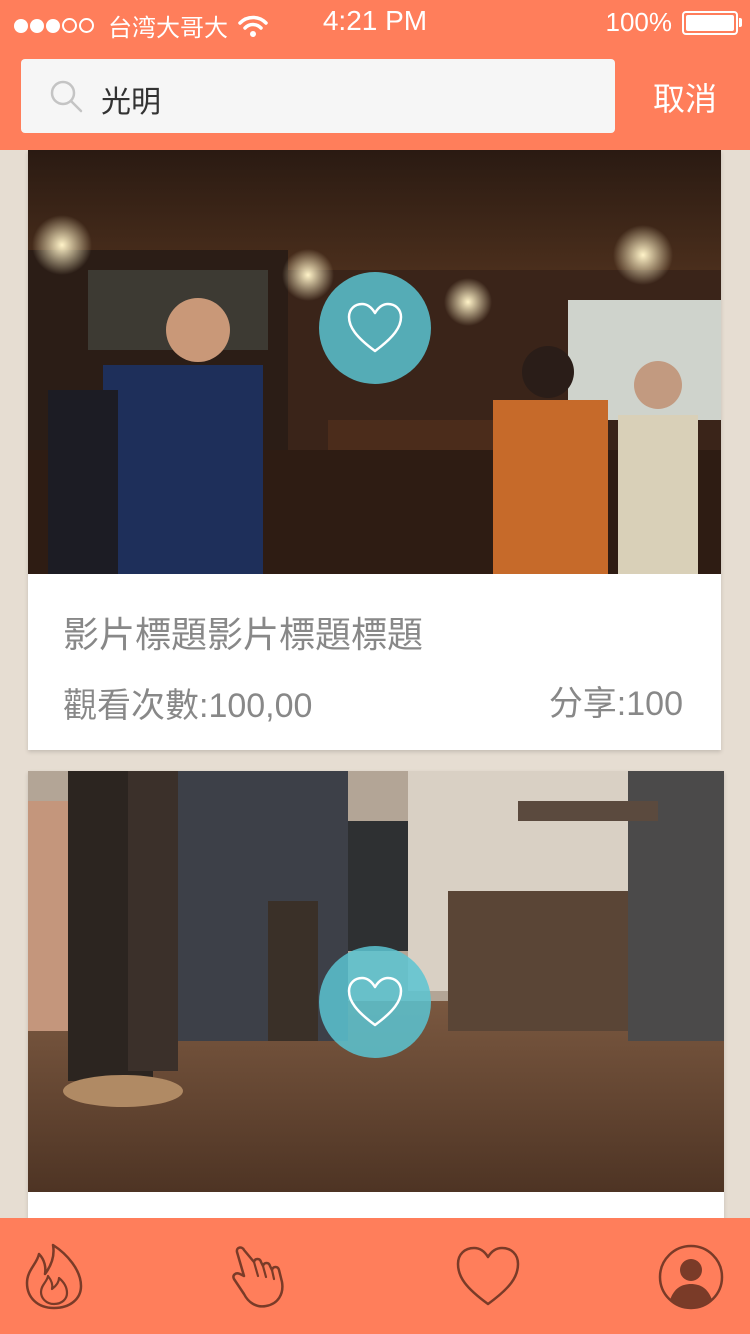 The height and width of the screenshot is (1334, 750). What do you see at coordinates (318, 96) in the screenshot?
I see `search-input: 光明` at bounding box center [318, 96].